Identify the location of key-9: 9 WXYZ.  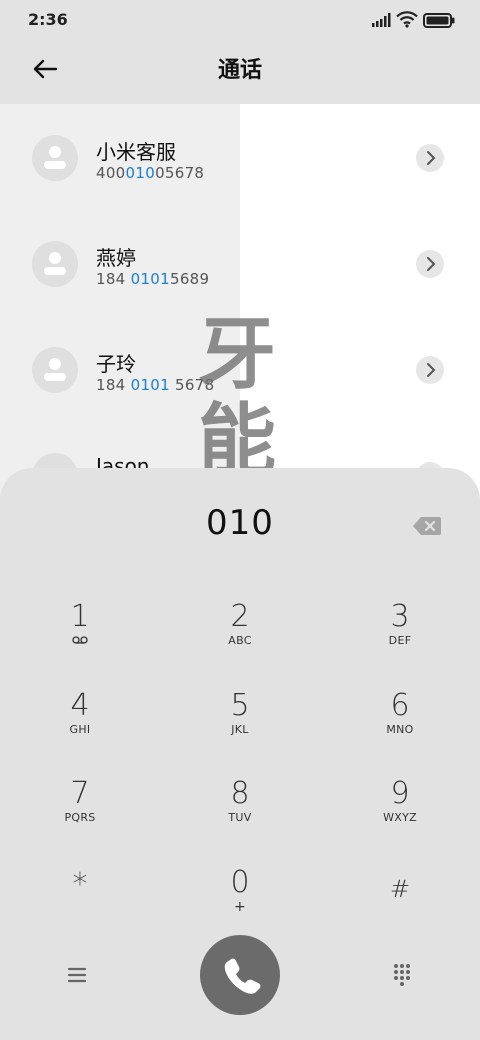
(400, 821).